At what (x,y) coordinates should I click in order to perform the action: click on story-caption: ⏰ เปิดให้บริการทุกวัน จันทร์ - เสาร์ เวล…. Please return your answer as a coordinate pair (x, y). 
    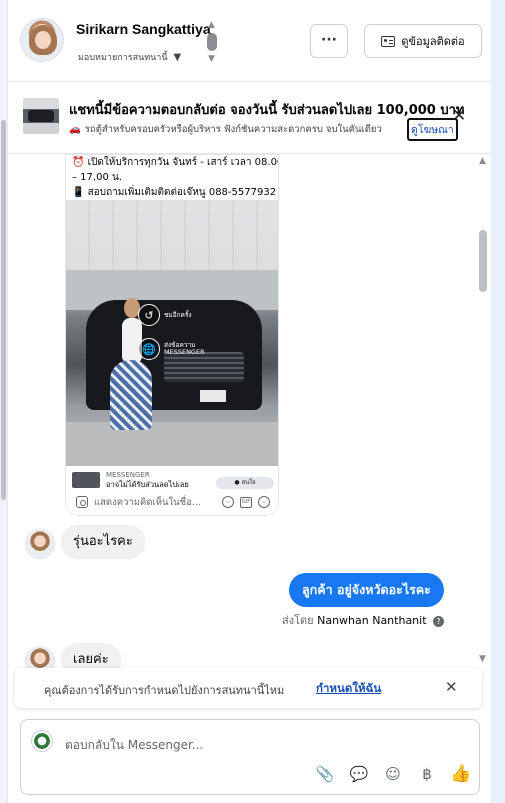
    Looking at the image, I should click on (175, 177).